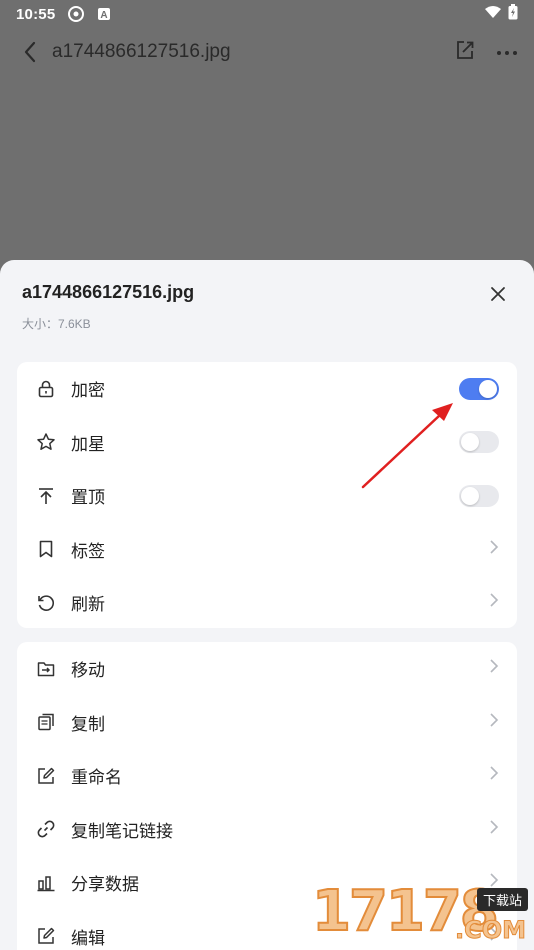 The image size is (534, 950). Describe the element at coordinates (46, 883) in the screenshot. I see `bar-chart-icon` at that location.